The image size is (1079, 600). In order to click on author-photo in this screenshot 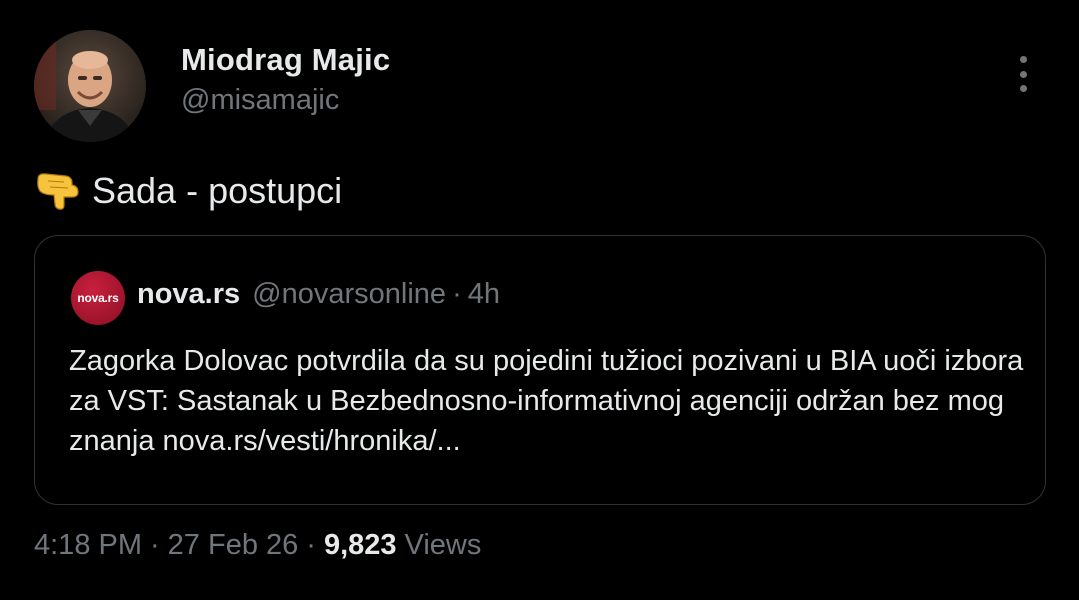, I will do `click(90, 86)`.